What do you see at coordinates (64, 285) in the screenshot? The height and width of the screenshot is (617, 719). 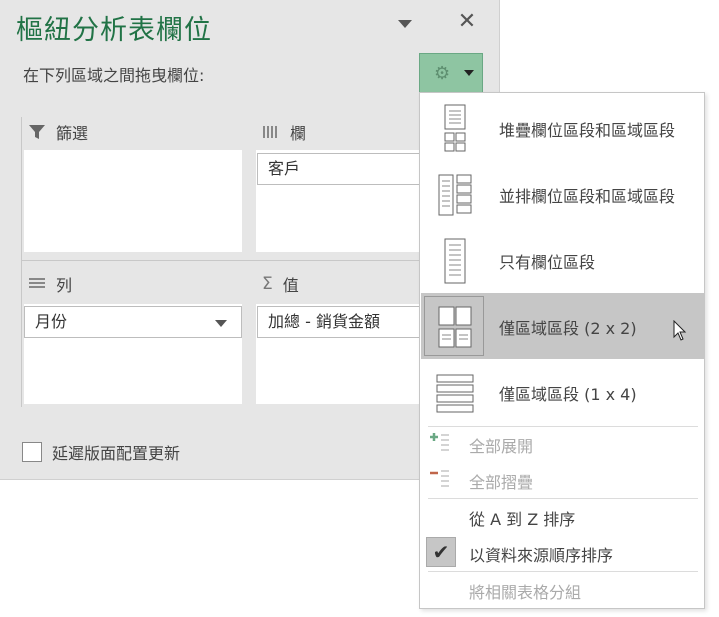 I see `rows-area-label: 列` at bounding box center [64, 285].